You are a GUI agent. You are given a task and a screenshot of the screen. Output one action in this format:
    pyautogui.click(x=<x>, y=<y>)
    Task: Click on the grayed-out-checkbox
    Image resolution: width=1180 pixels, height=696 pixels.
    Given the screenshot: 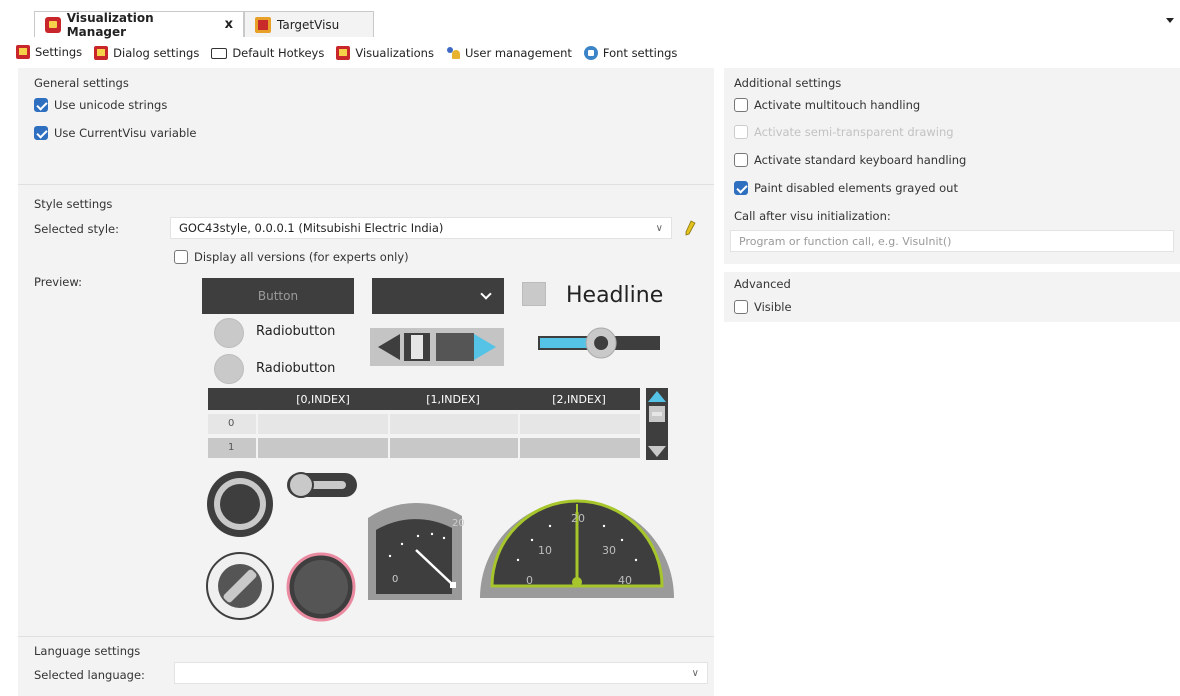 What is the action you would take?
    pyautogui.click(x=741, y=188)
    